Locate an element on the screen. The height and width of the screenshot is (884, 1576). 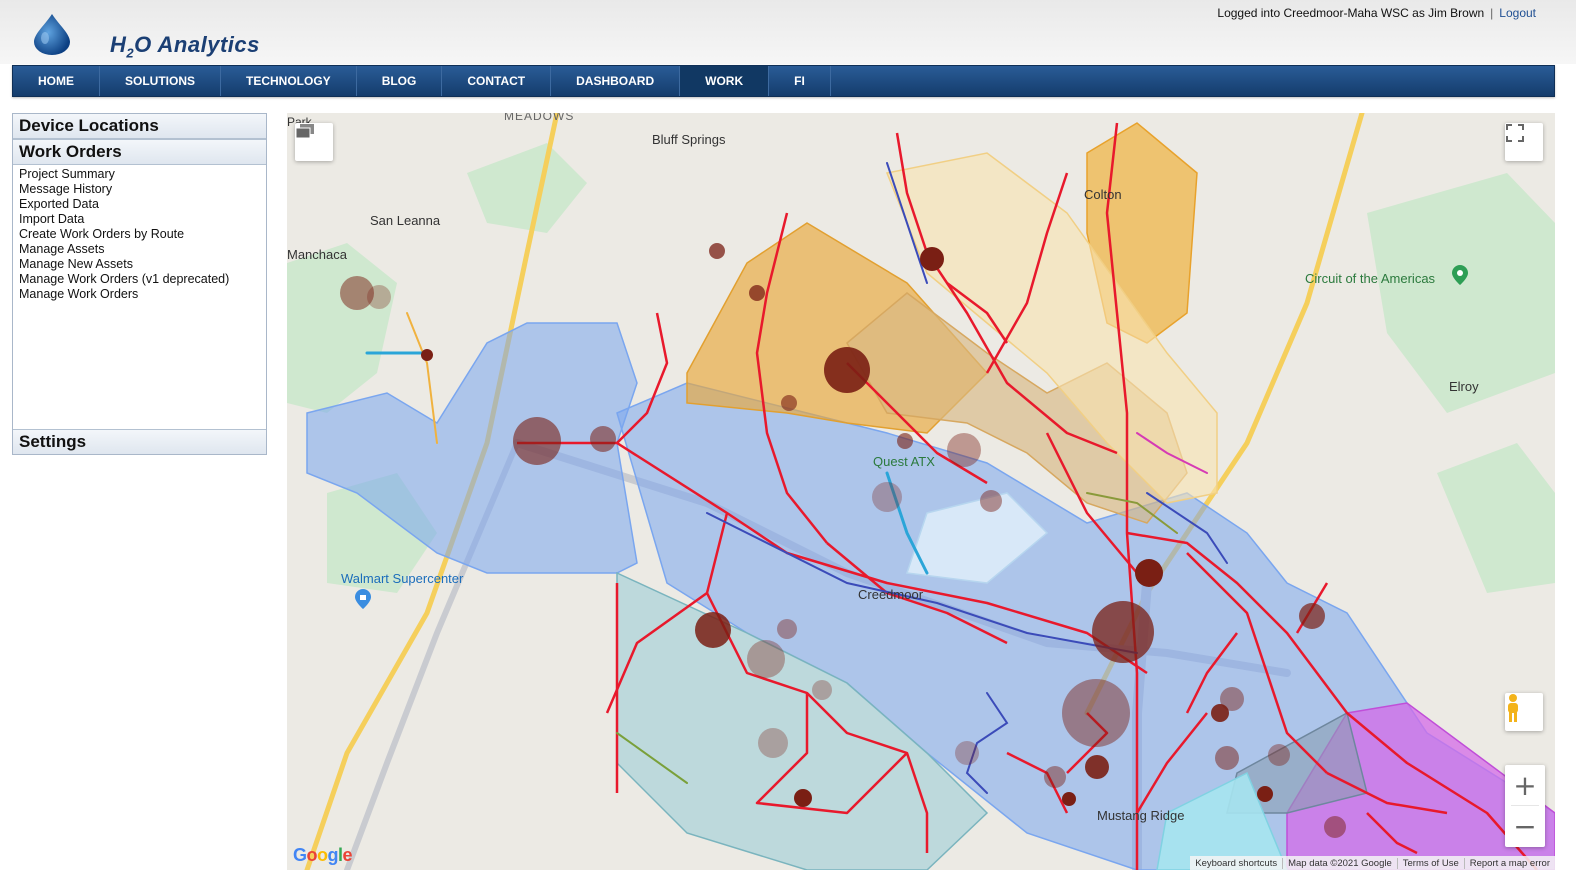
menu-manage-work-orders: Manage Work Orders is located at coordinates (142, 294).